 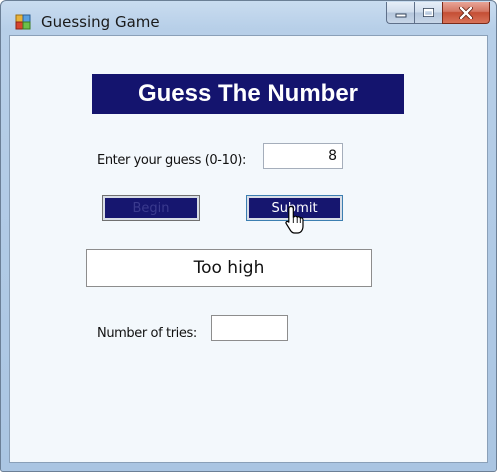 I want to click on maximize-icon, so click(x=428, y=12).